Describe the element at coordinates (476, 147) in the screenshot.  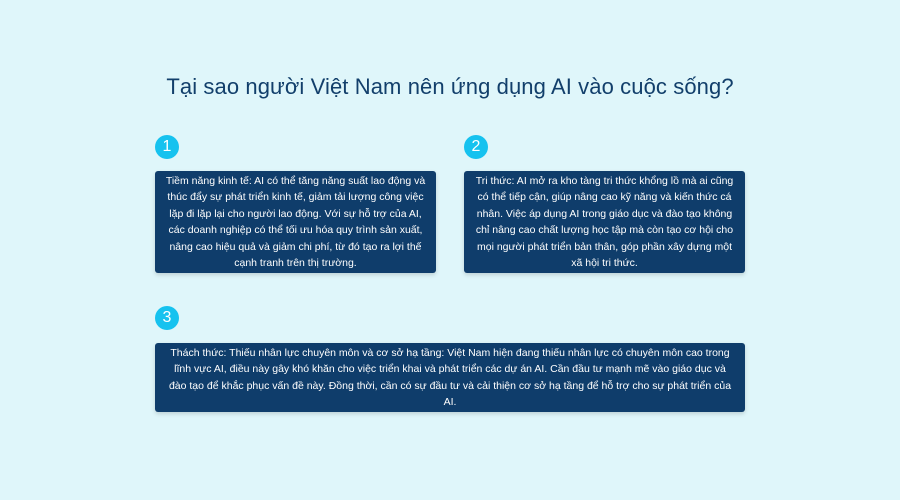
I see `number-badge-2: 2` at that location.